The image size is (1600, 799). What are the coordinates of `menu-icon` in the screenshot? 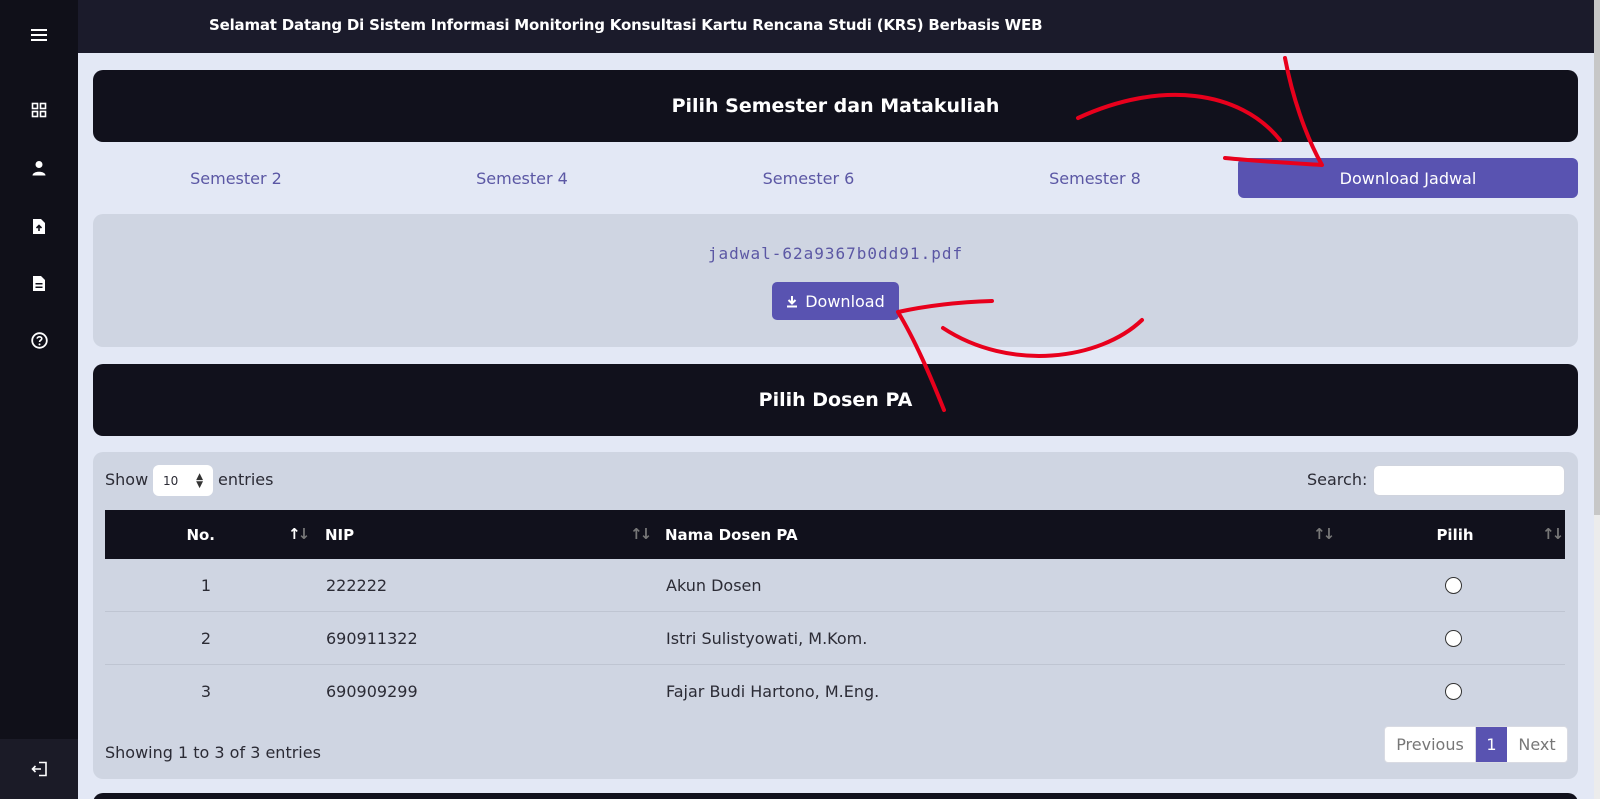 It's located at (39, 35).